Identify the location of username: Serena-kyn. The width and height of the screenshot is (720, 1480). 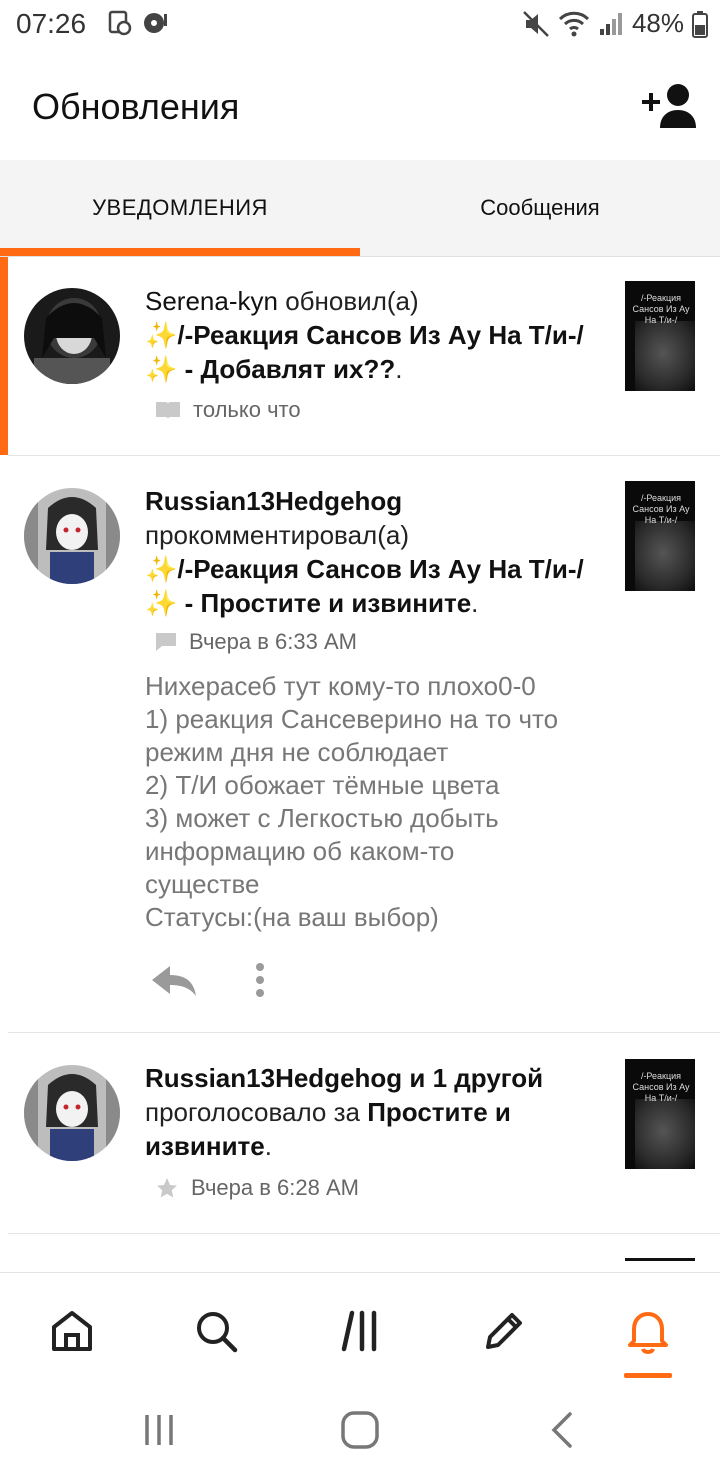
(211, 301).